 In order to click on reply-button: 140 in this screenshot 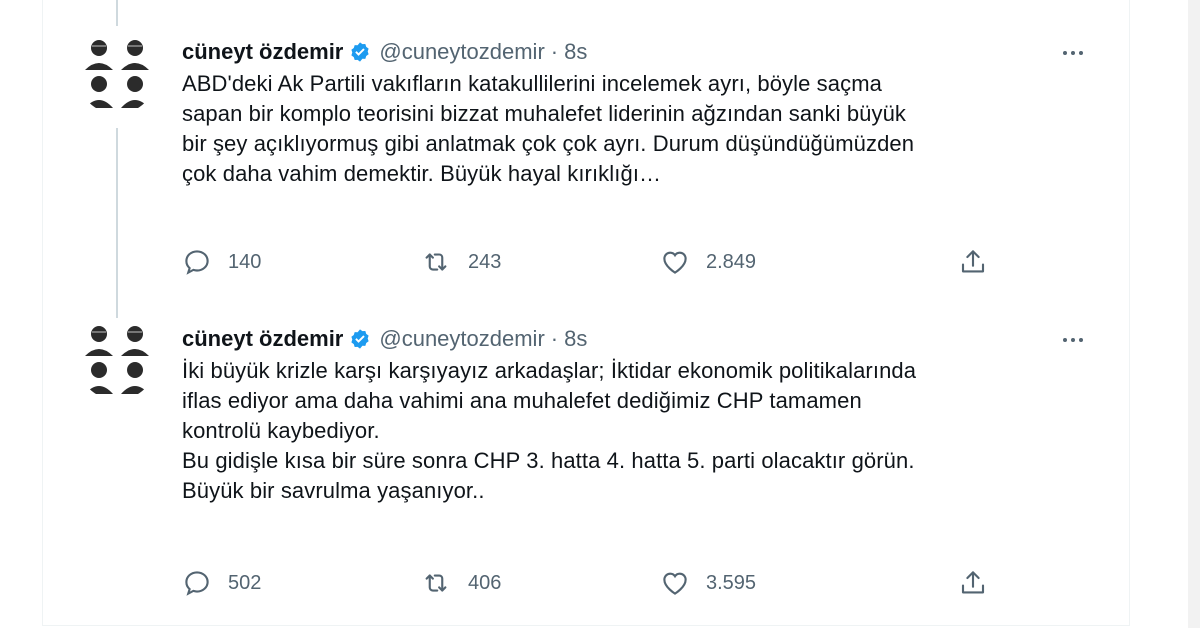, I will do `click(221, 262)`.